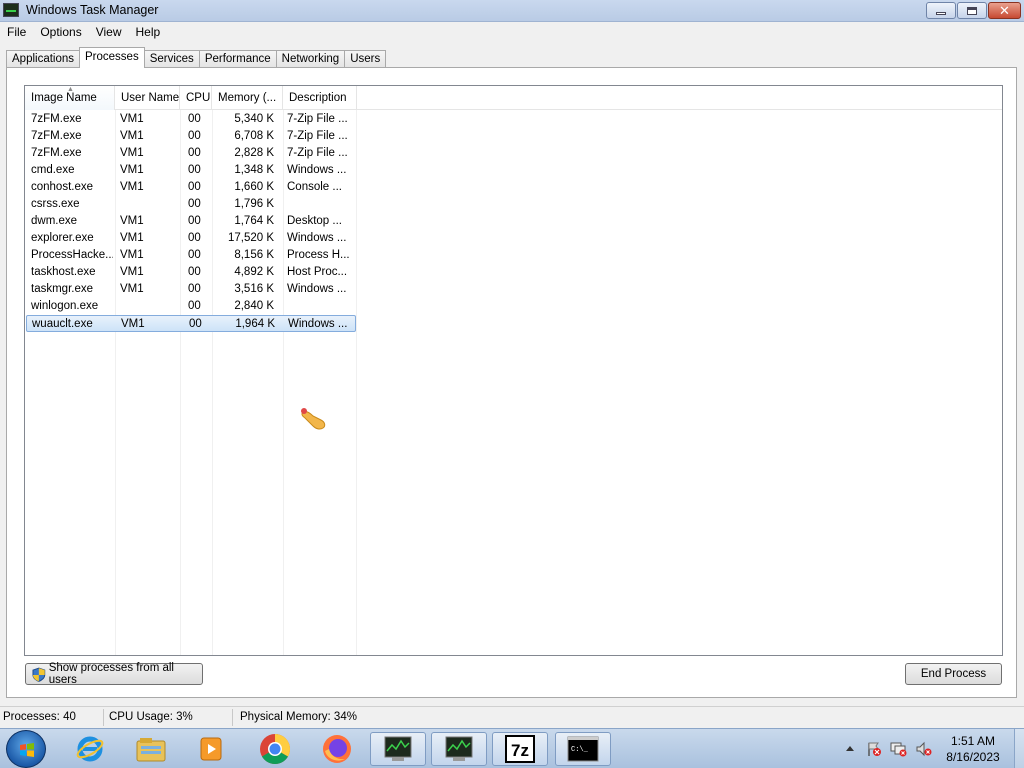  What do you see at coordinates (62, 289) in the screenshot?
I see `process-image-name: taskmgr.exe` at bounding box center [62, 289].